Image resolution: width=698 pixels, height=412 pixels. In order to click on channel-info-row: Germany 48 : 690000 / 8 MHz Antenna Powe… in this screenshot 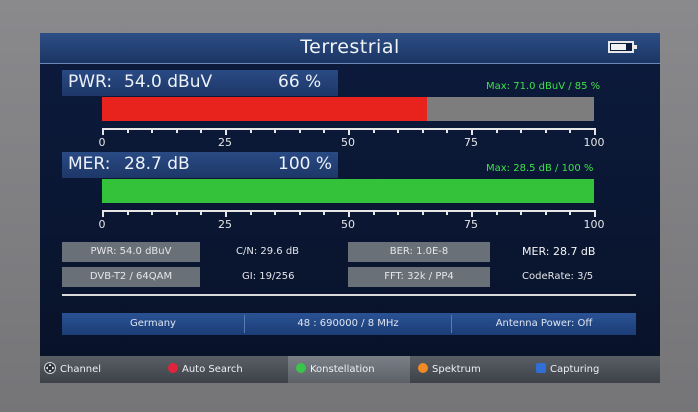, I will do `click(349, 324)`.